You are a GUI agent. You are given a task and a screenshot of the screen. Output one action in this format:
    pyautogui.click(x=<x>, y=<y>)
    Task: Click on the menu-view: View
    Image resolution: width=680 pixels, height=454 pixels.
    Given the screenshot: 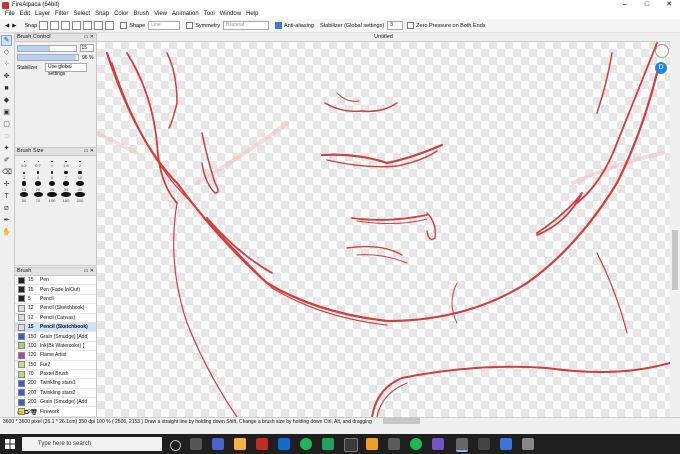 What is the action you would take?
    pyautogui.click(x=160, y=14)
    